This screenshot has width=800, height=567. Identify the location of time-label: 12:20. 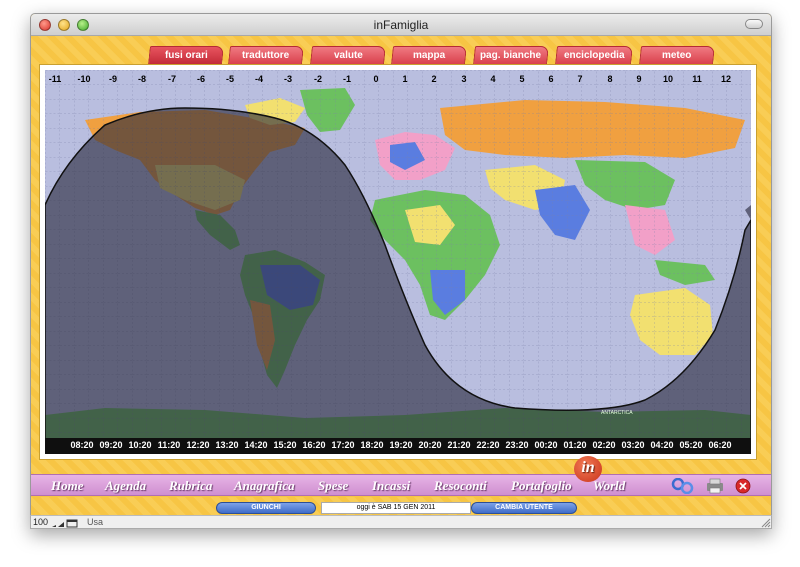
(198, 445).